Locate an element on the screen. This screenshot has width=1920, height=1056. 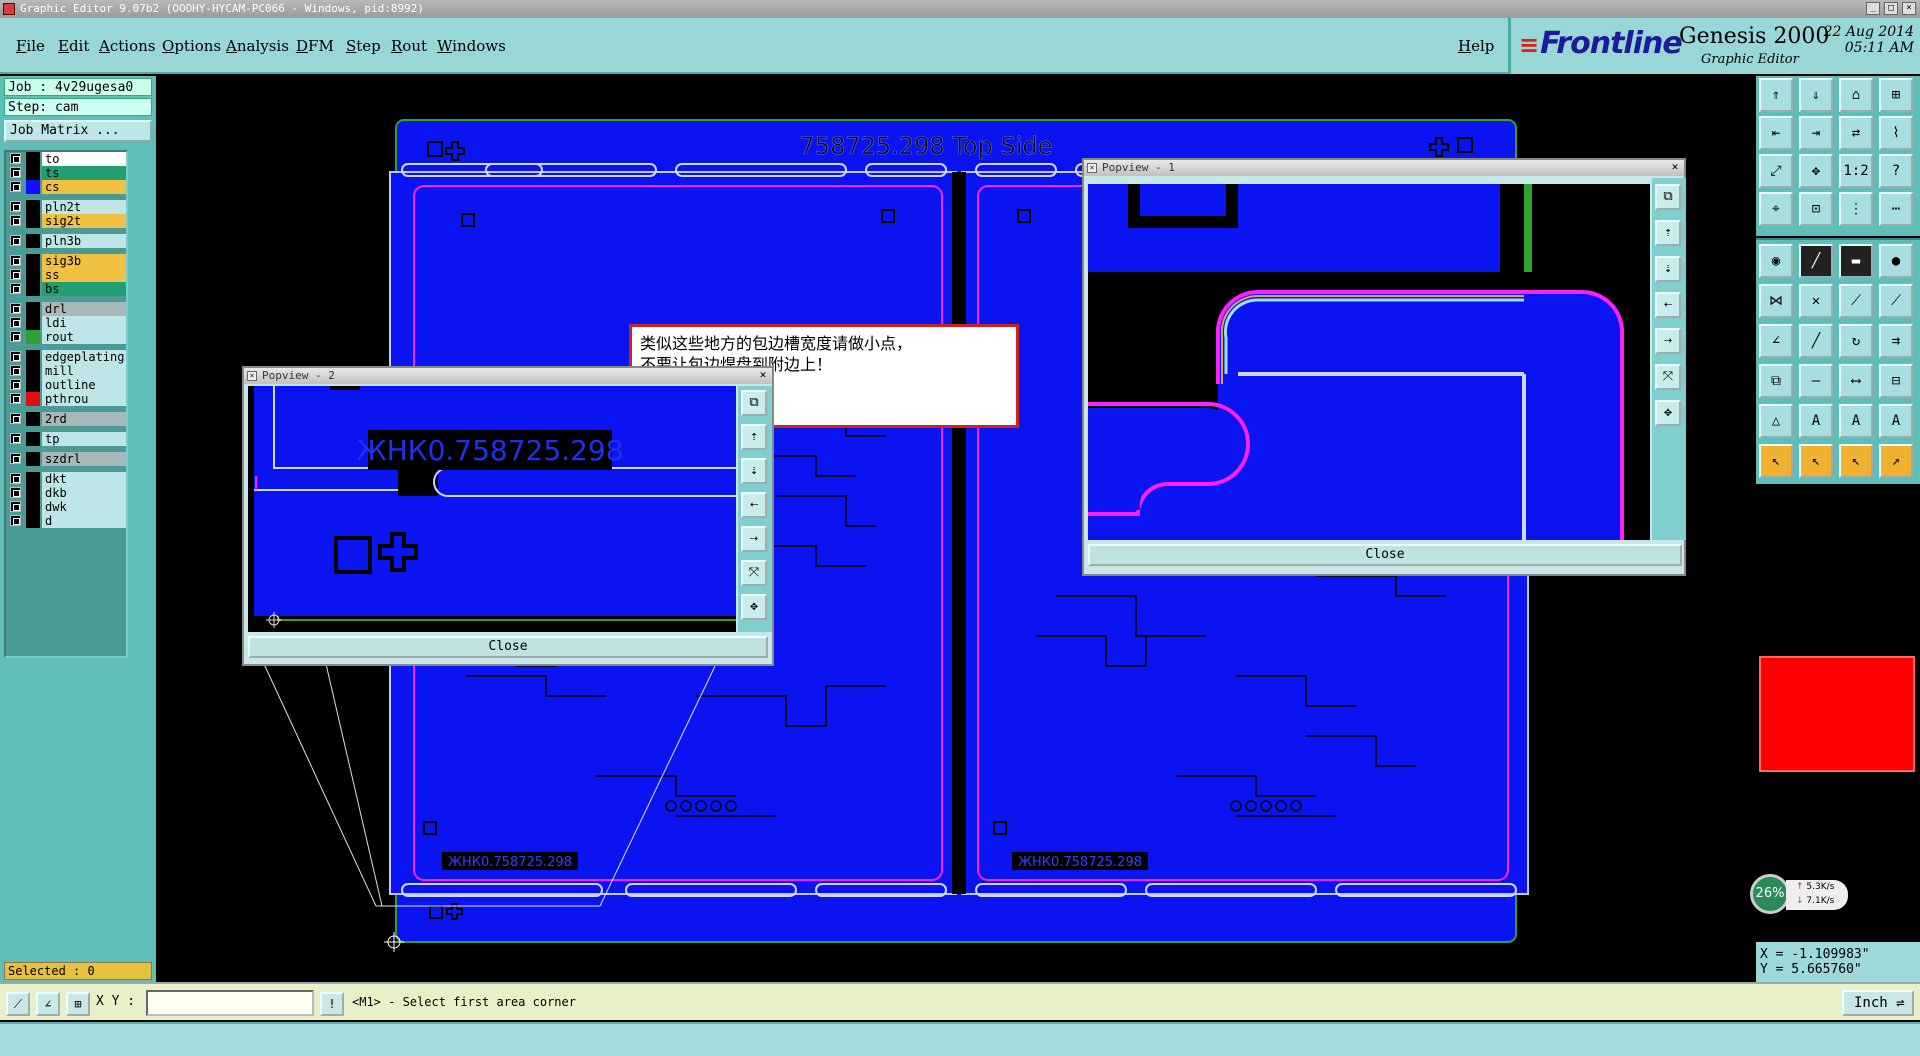
measure-icon: ⌖ is located at coordinates (1776, 209).